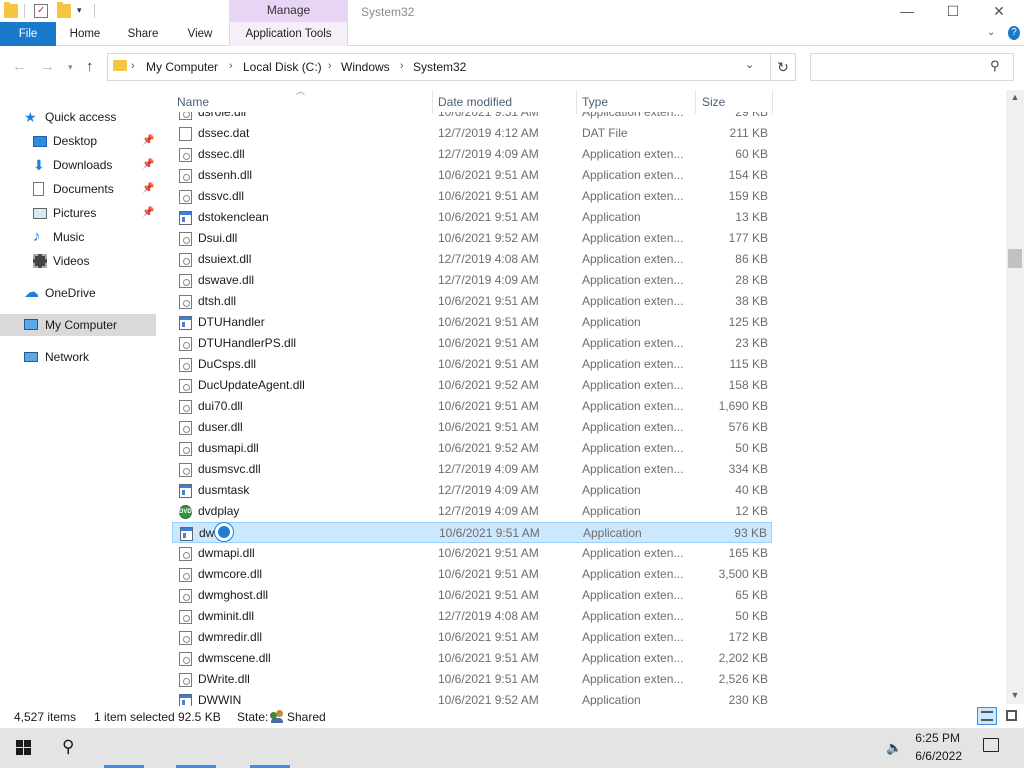 The height and width of the screenshot is (768, 1024). What do you see at coordinates (1015, 258) in the screenshot?
I see `scrollbar-thumb` at bounding box center [1015, 258].